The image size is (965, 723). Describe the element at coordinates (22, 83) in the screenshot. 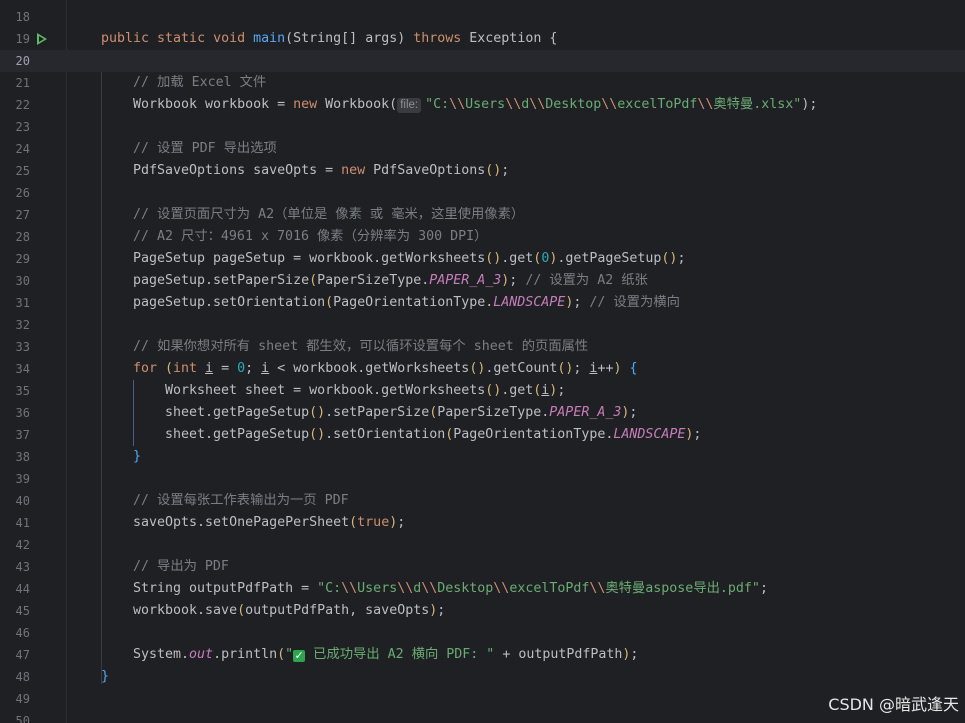

I see `line-number: 21` at that location.